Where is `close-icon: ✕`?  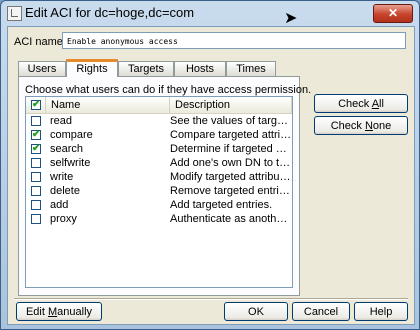
close-icon: ✕ is located at coordinates (393, 13).